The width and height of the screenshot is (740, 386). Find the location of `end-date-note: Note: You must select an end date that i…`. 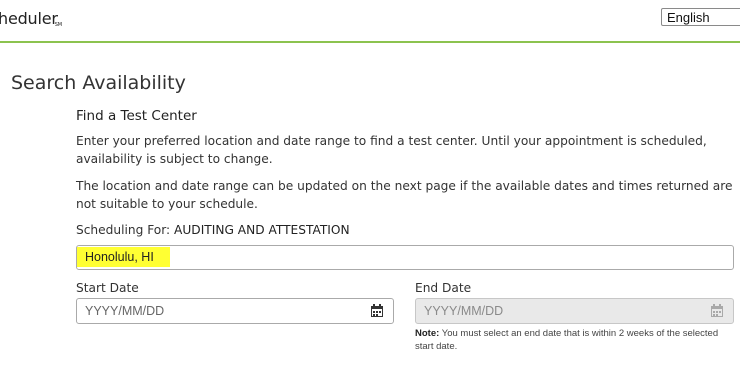

end-date-note: Note: You must select an end date that i… is located at coordinates (572, 340).